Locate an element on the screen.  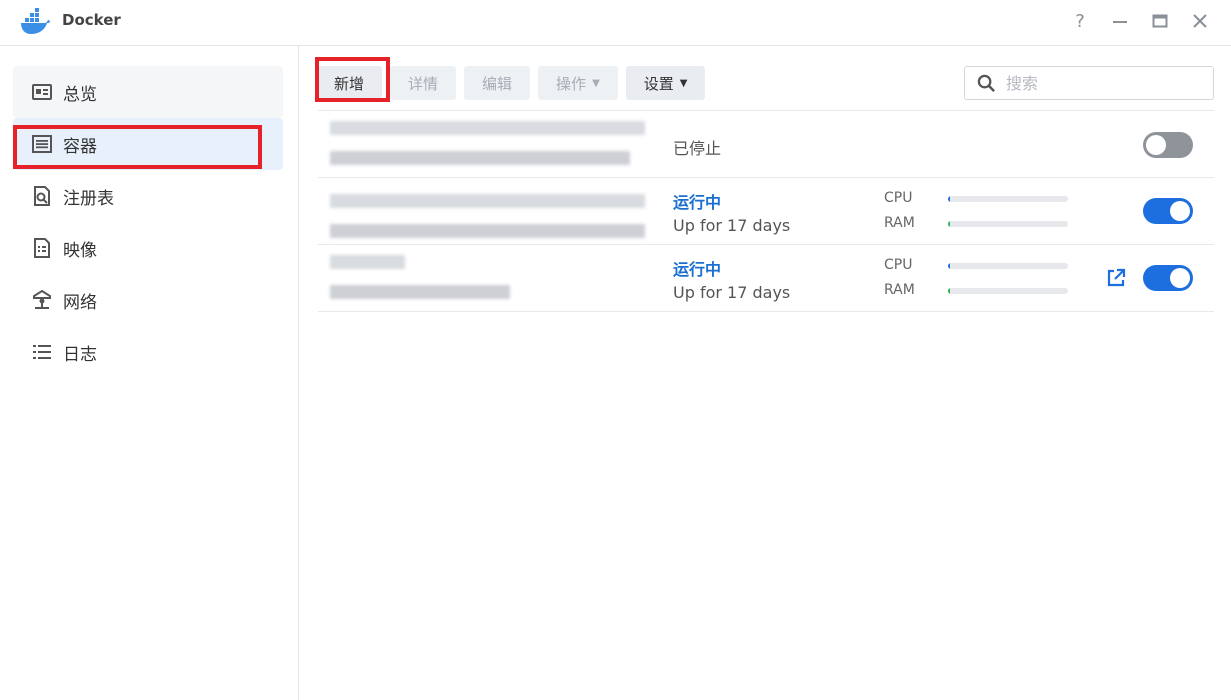
sidebar-item-log: 日志 is located at coordinates (148, 352).